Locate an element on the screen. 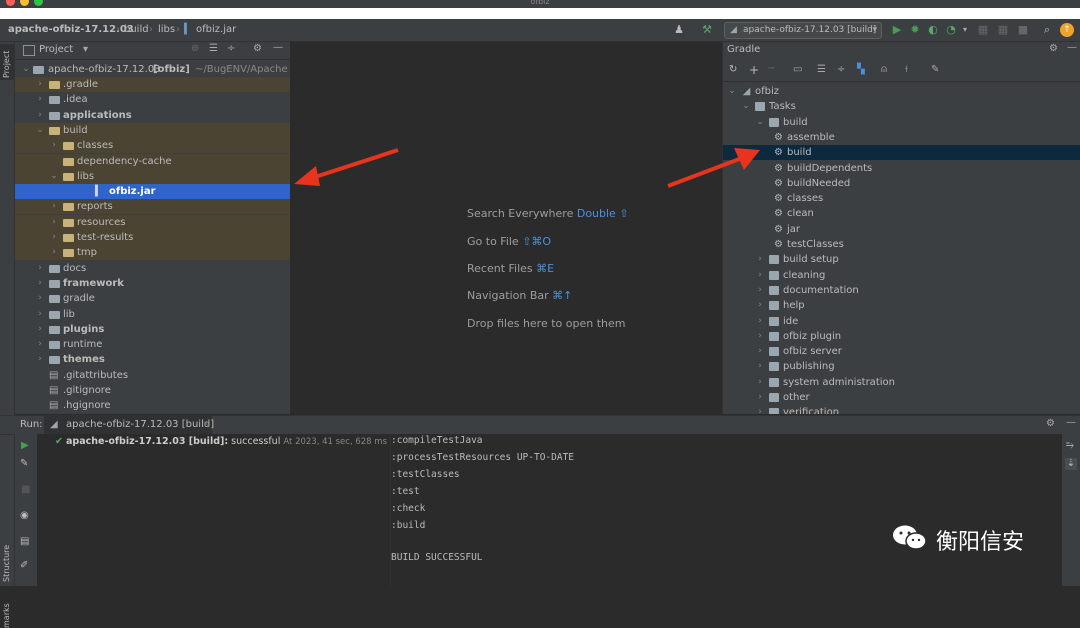 Image resolution: width=1080 pixels, height=628 pixels. gradle-row-clean: ⚙ clean is located at coordinates (901, 213).